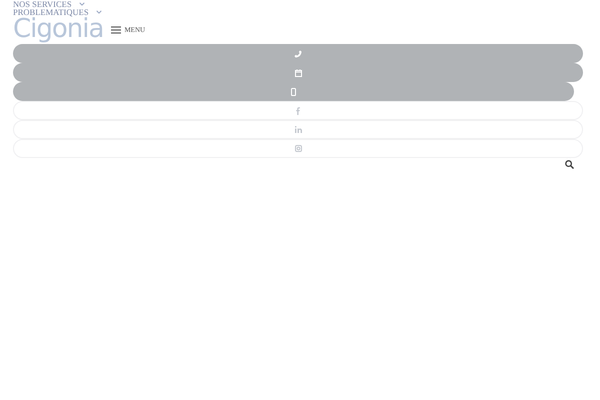 The width and height of the screenshot is (600, 400). I want to click on phone-icon, so click(298, 54).